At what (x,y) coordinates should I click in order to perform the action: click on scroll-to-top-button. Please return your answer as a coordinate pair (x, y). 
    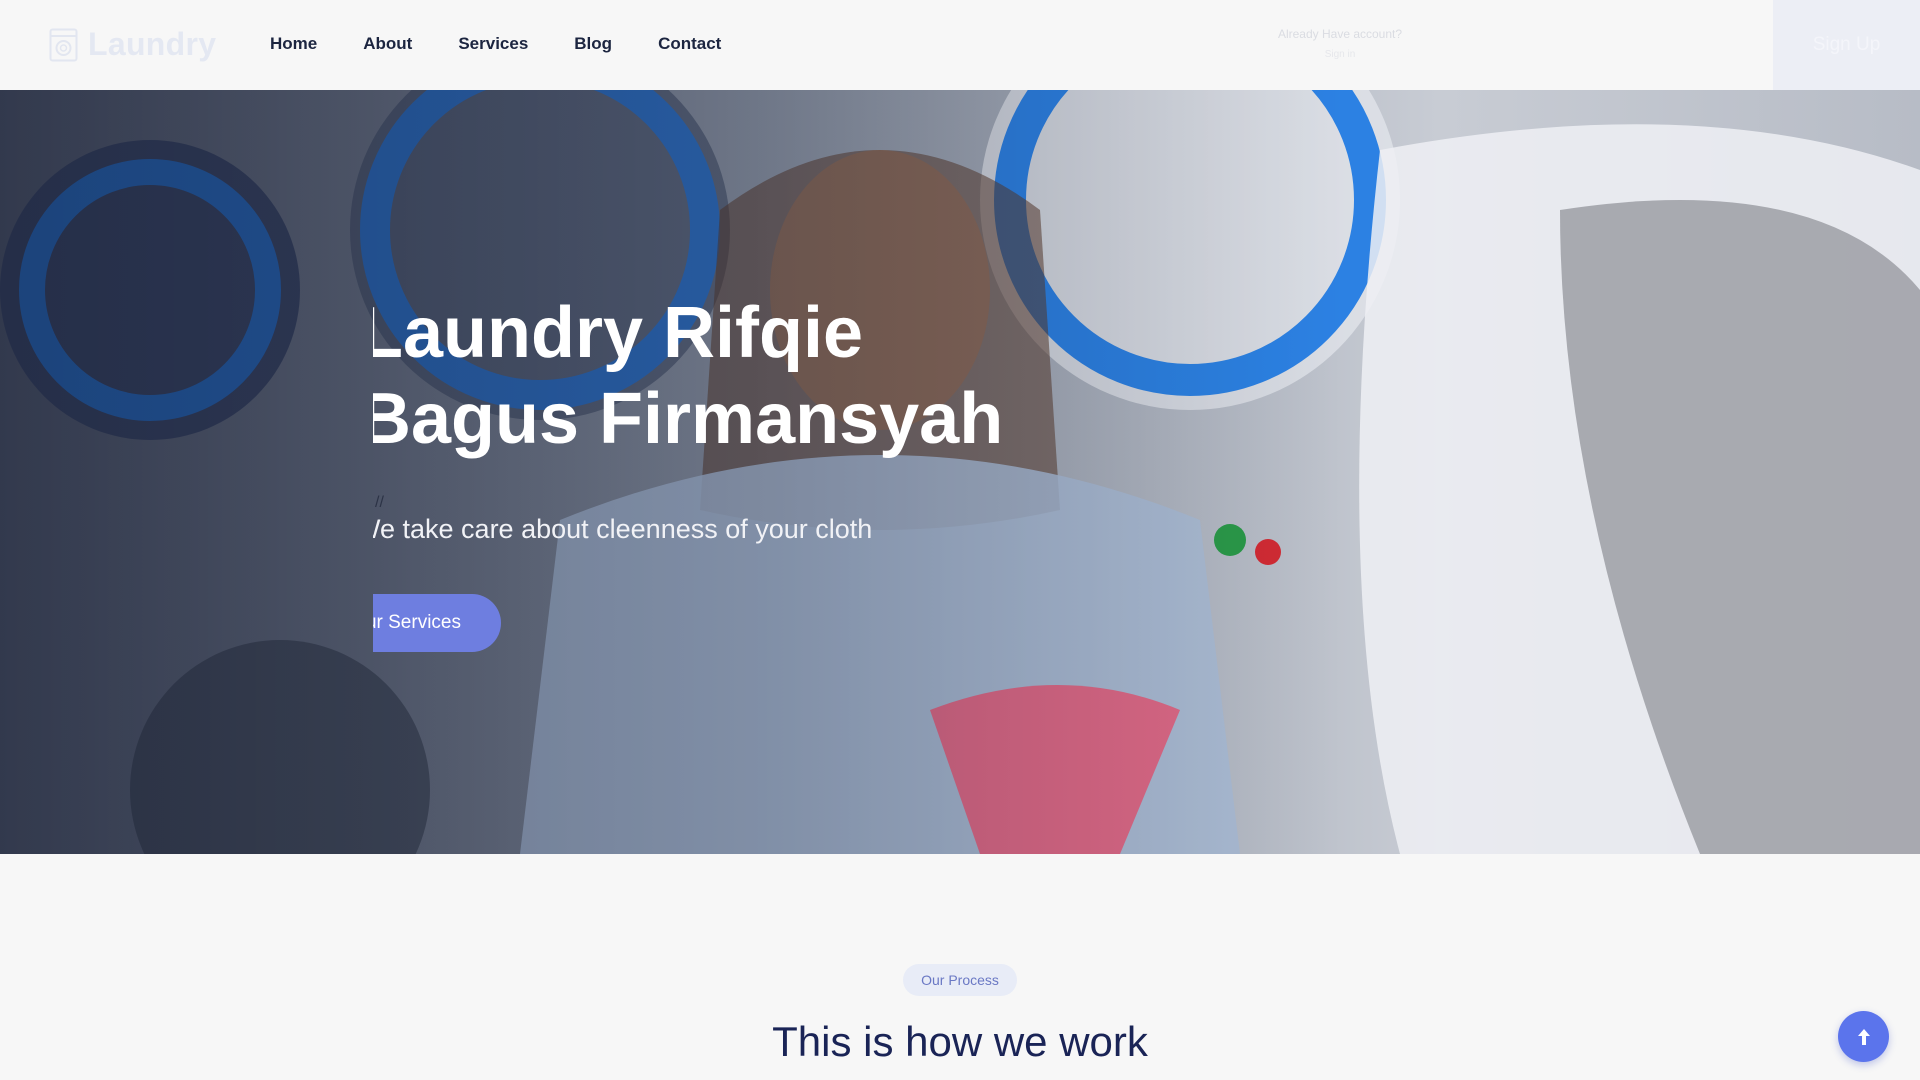
    Looking at the image, I should click on (1863, 1036).